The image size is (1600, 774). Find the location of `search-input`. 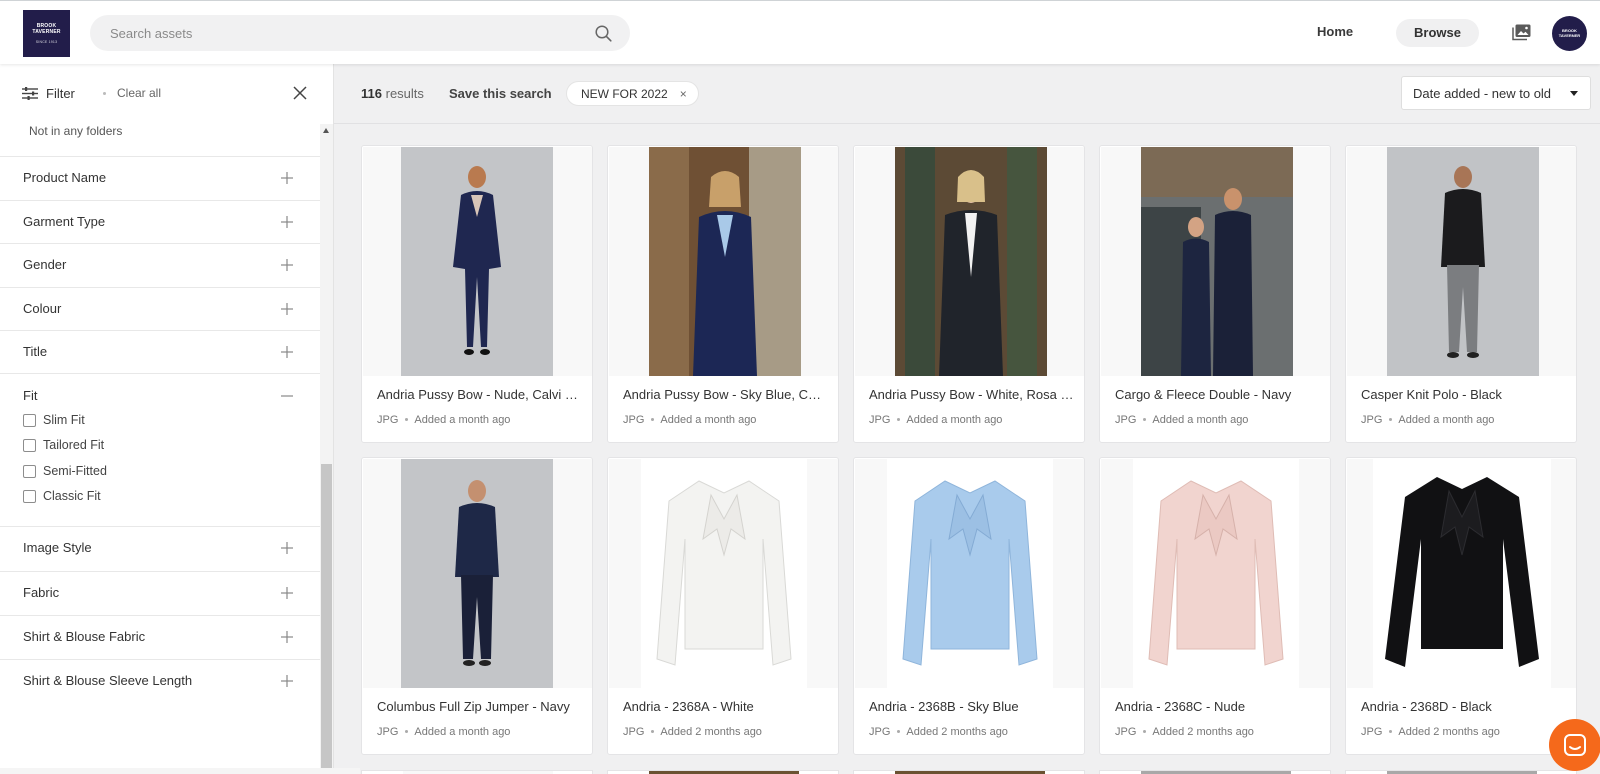

search-input is located at coordinates (340, 33).